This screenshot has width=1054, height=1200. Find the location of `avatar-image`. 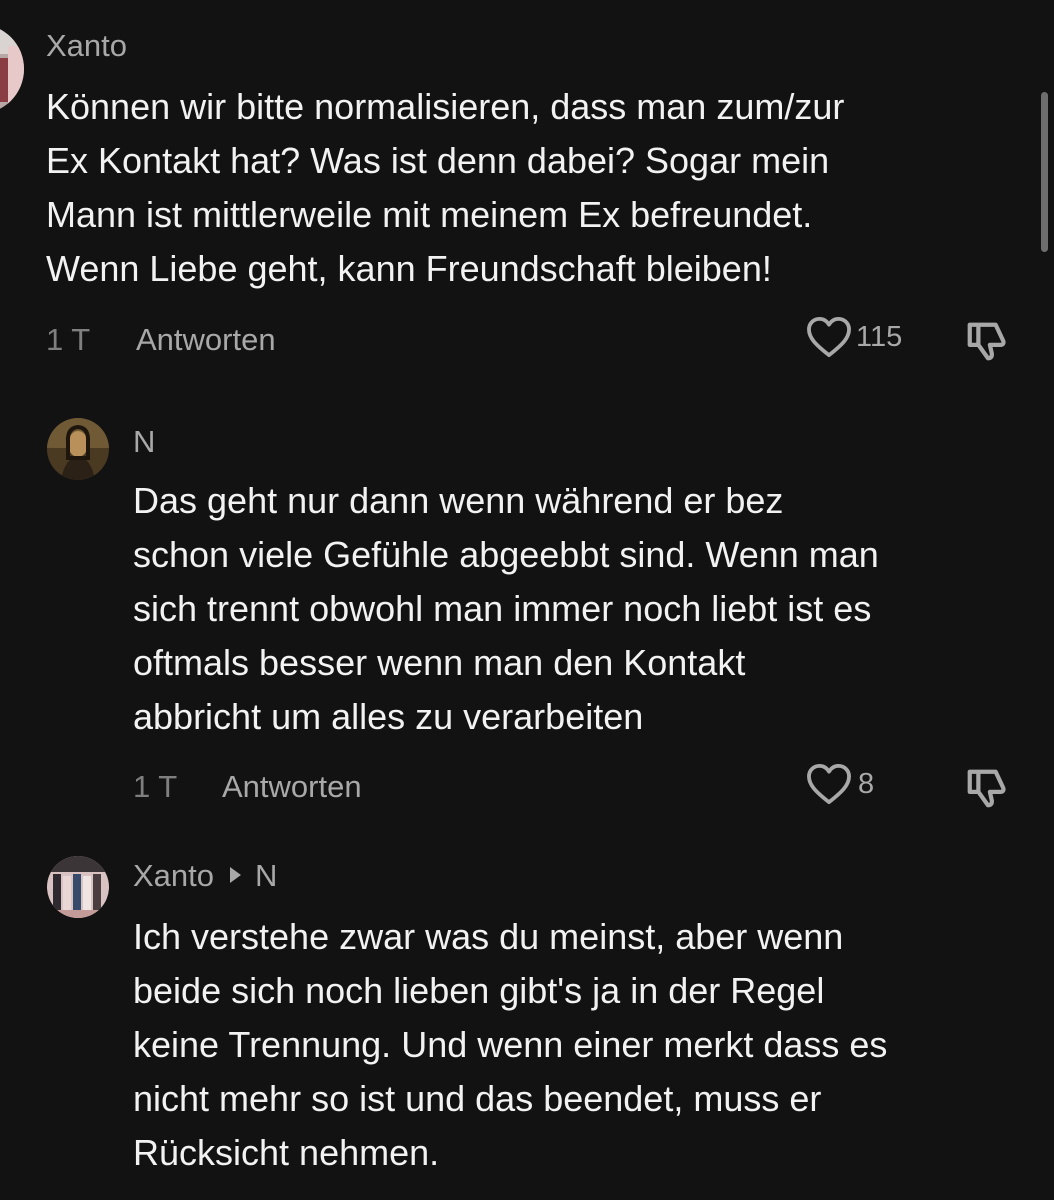

avatar-image is located at coordinates (78, 887).